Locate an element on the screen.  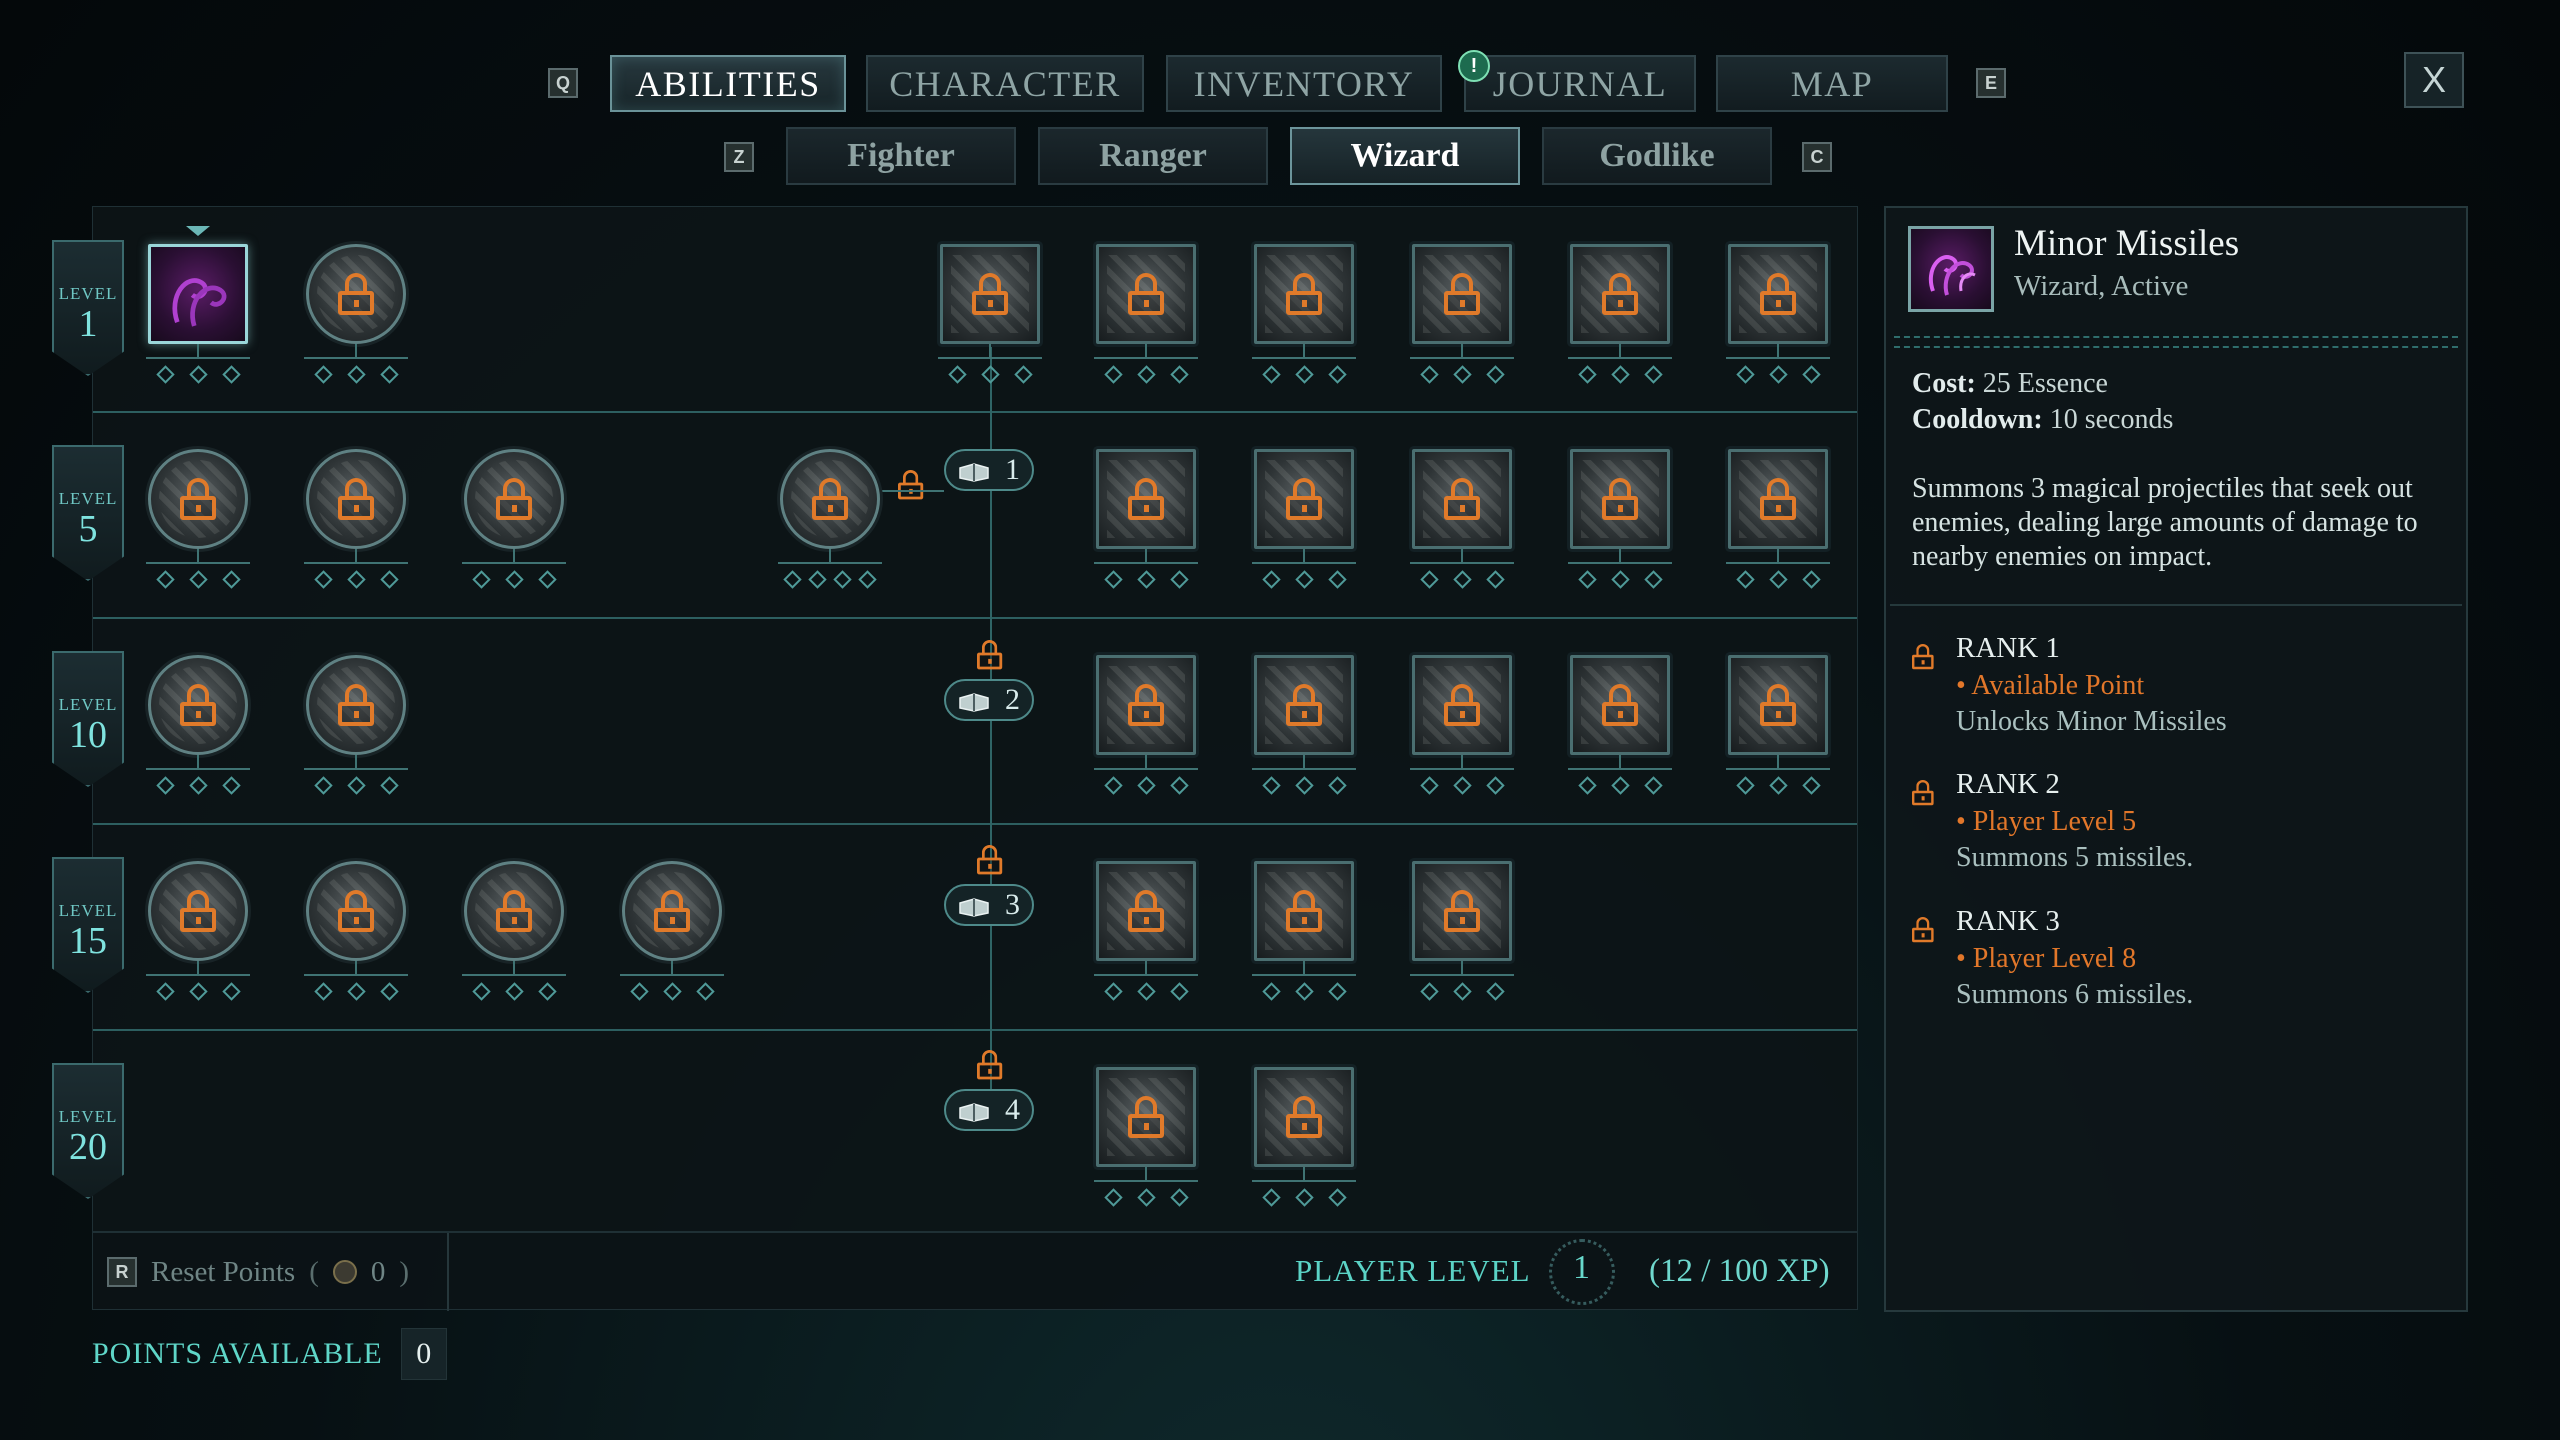
tab-character: CHARACTER is located at coordinates (1005, 83).